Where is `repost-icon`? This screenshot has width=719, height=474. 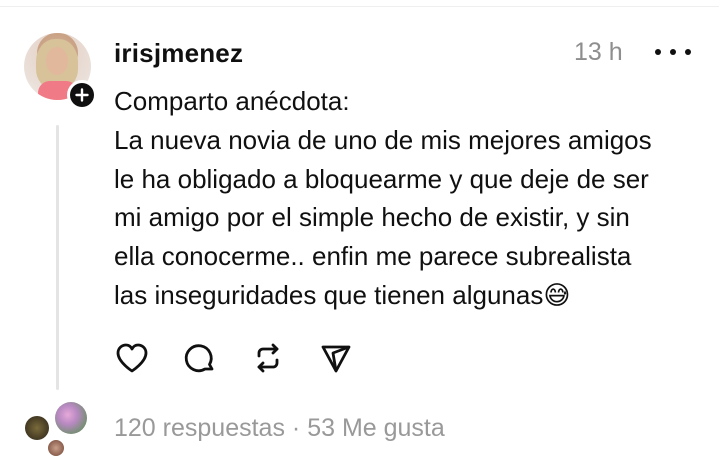 repost-icon is located at coordinates (268, 358).